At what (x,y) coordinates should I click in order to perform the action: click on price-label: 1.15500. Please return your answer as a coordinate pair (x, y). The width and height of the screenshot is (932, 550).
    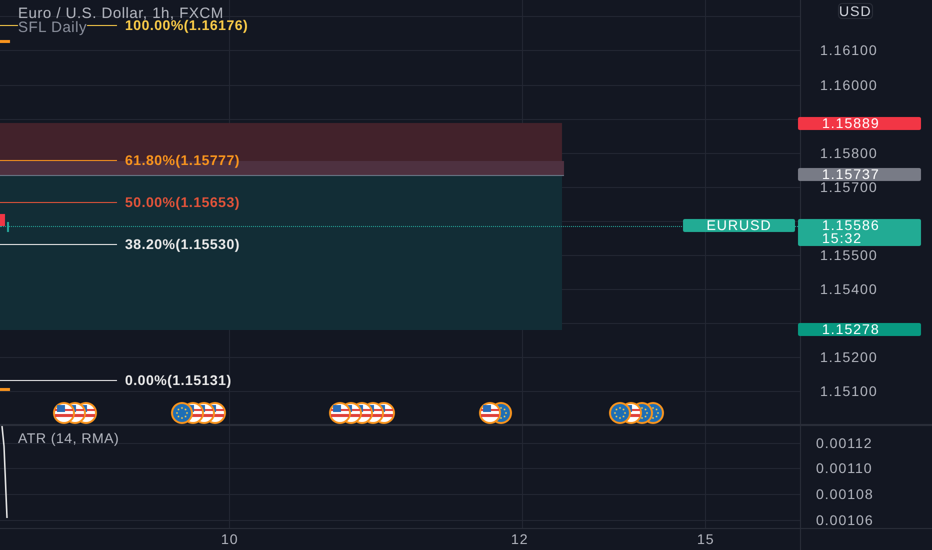
    Looking at the image, I should click on (849, 255).